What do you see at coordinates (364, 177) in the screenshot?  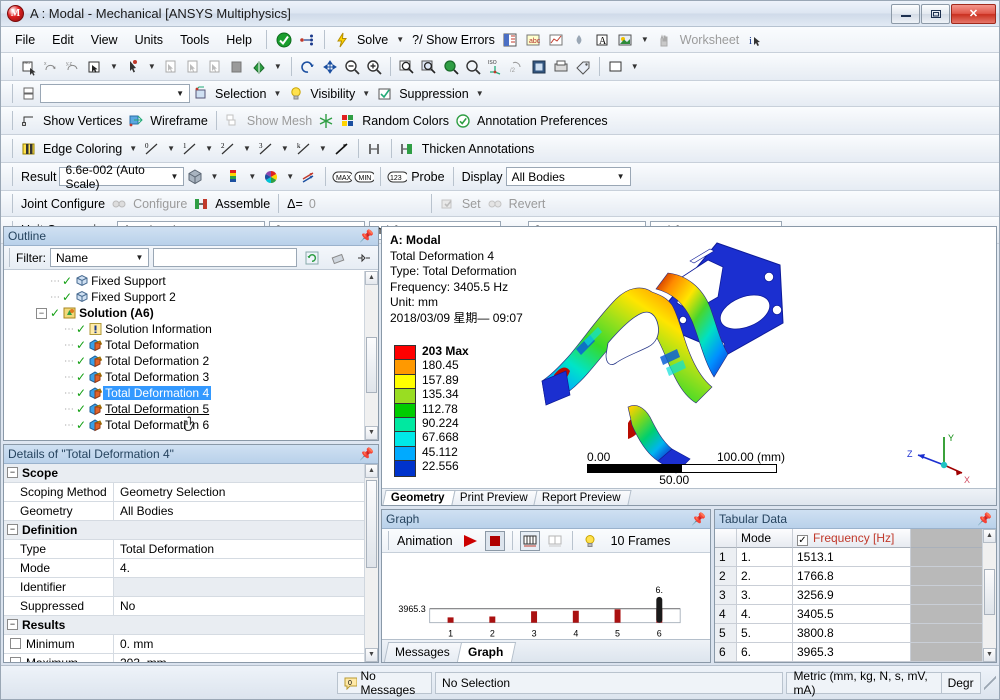 I see `min-probe-icon: MIN` at bounding box center [364, 177].